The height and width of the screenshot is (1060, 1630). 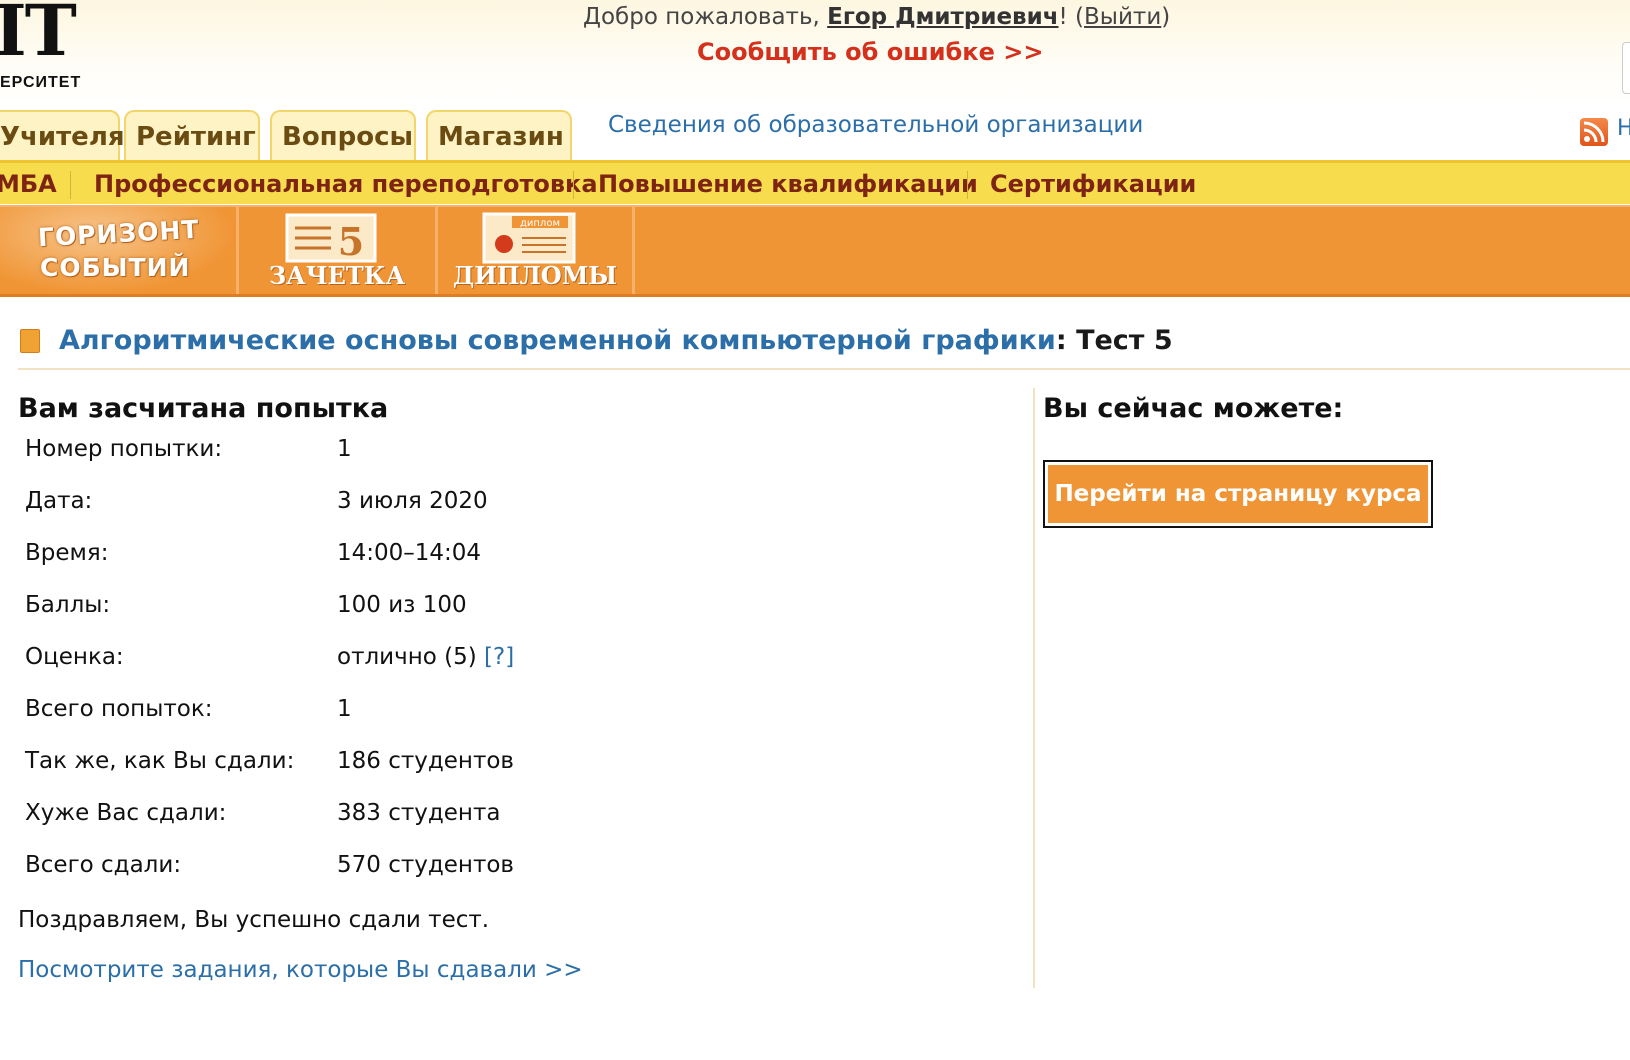 I want to click on book-icon, so click(x=30, y=341).